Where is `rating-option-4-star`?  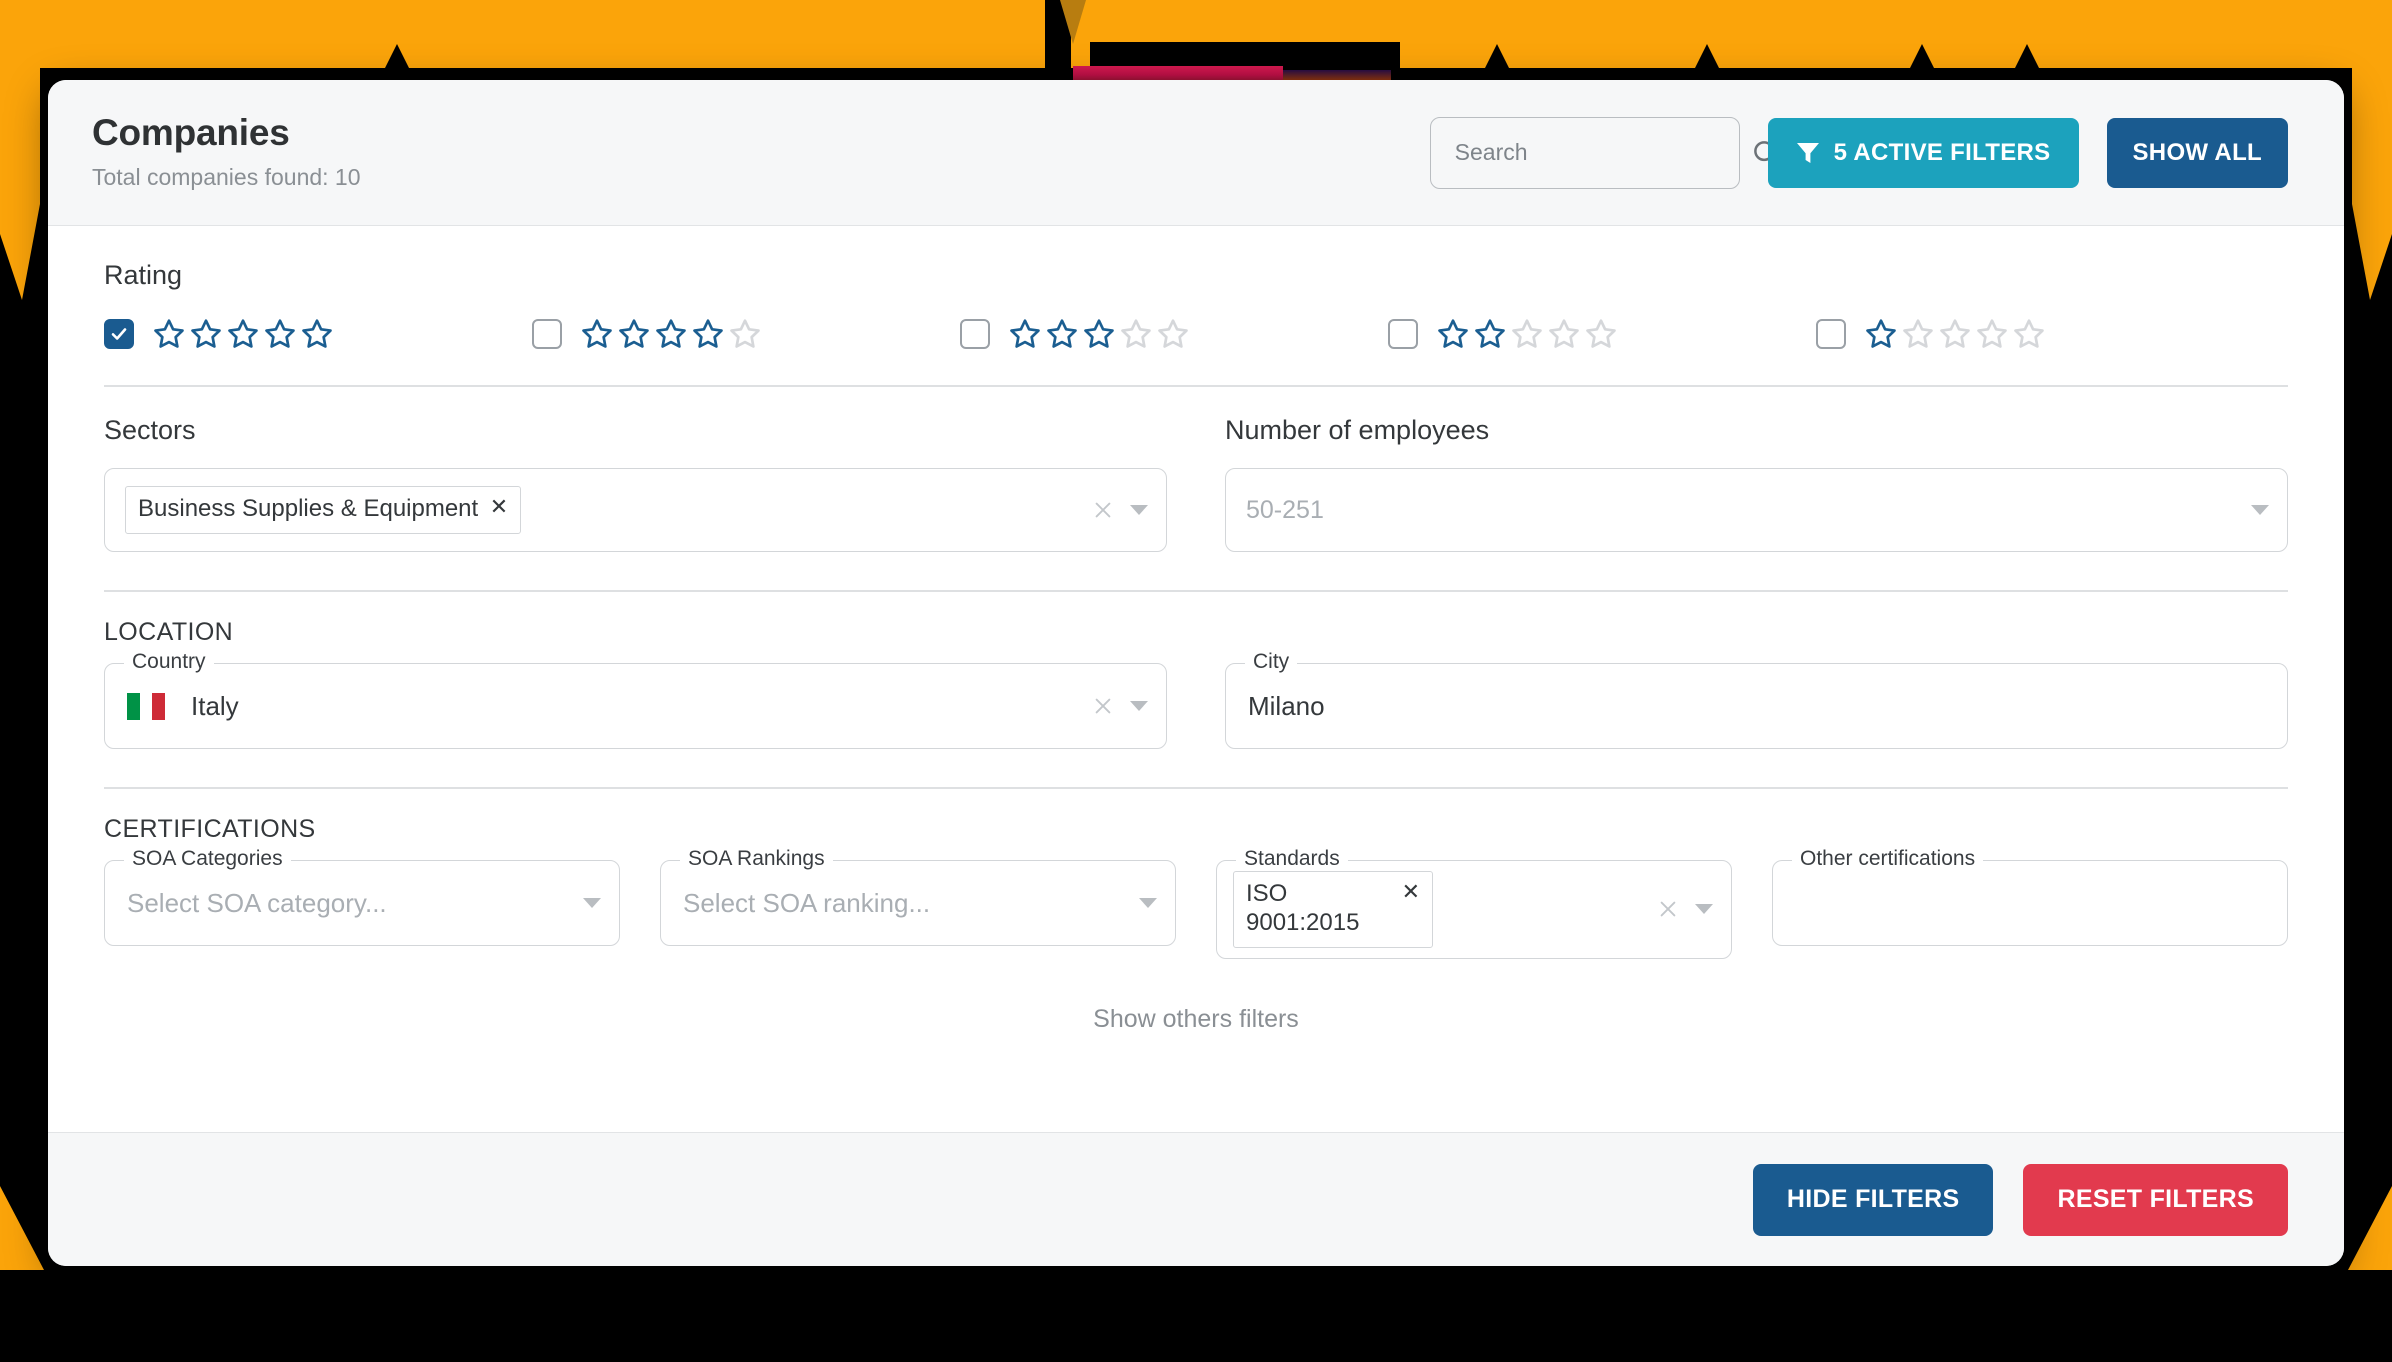 rating-option-4-star is located at coordinates (746, 334).